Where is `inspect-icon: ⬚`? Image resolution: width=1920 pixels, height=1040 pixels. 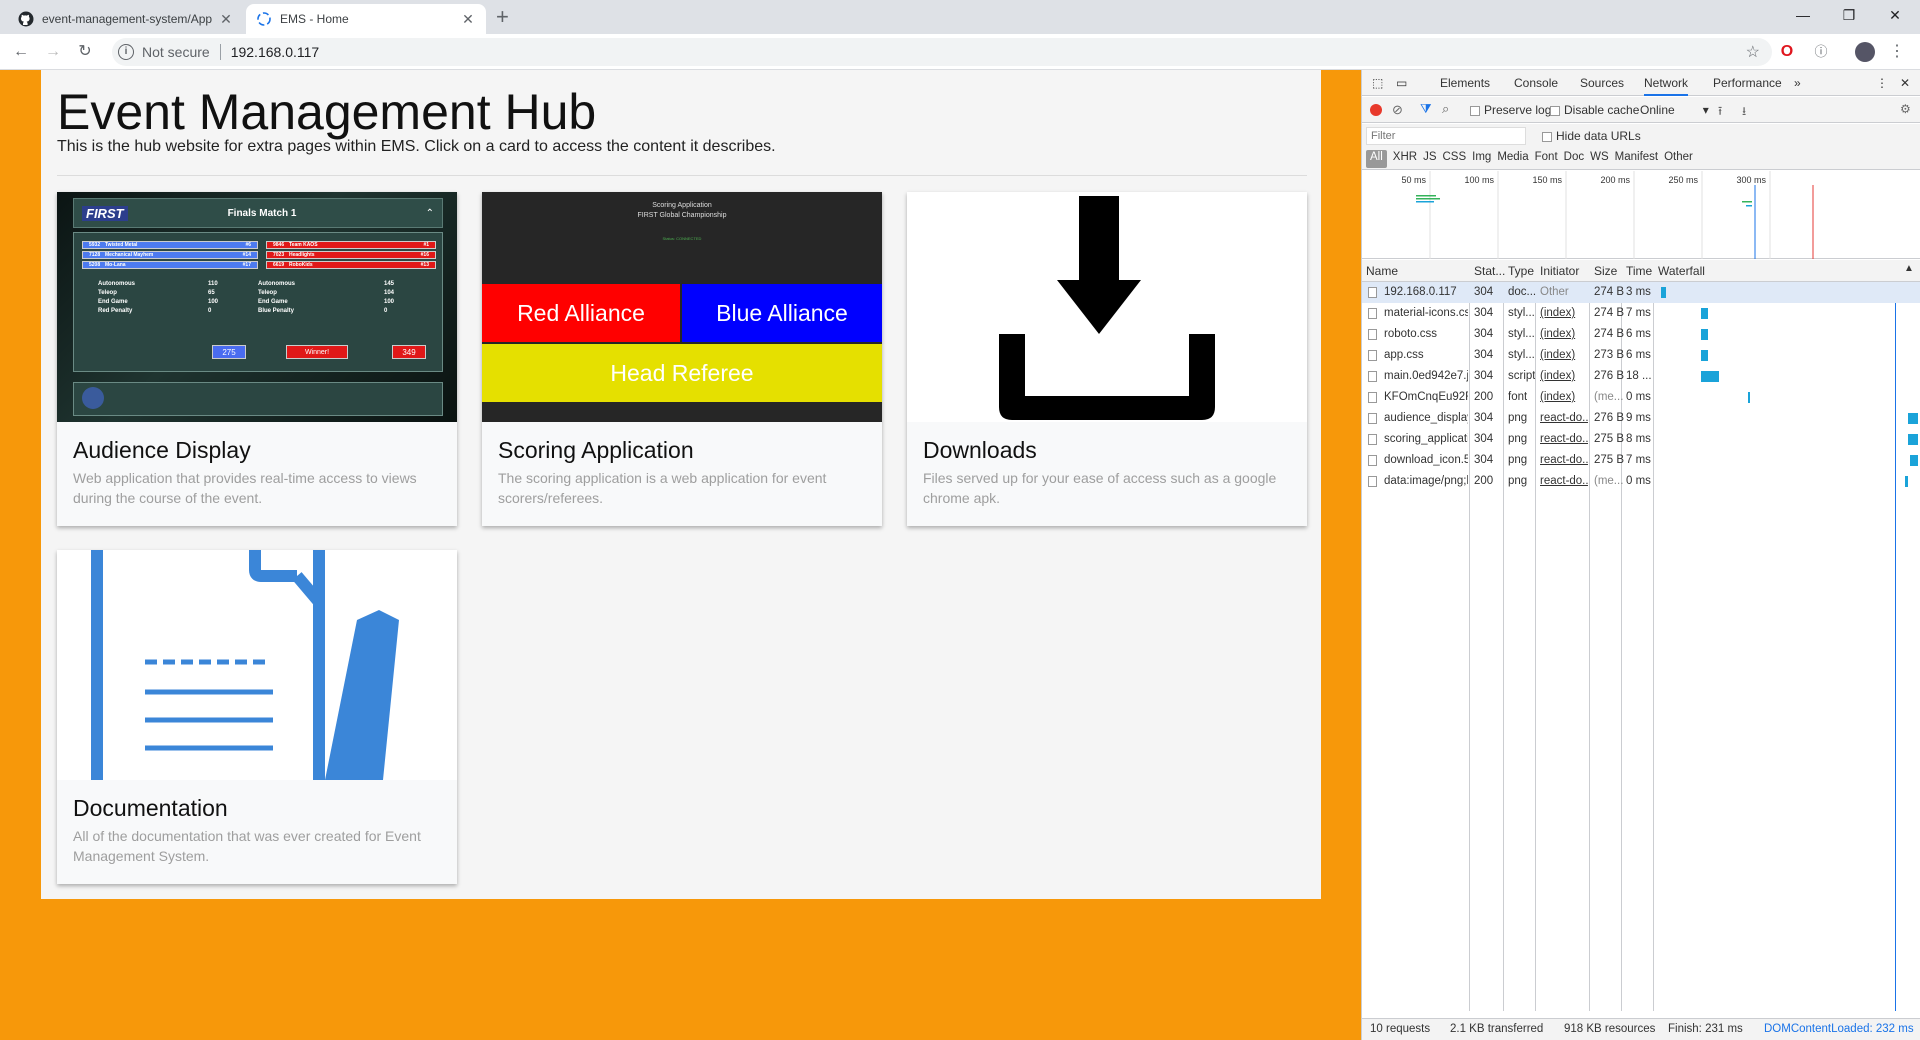
inspect-icon: ⬚ is located at coordinates (1377, 83).